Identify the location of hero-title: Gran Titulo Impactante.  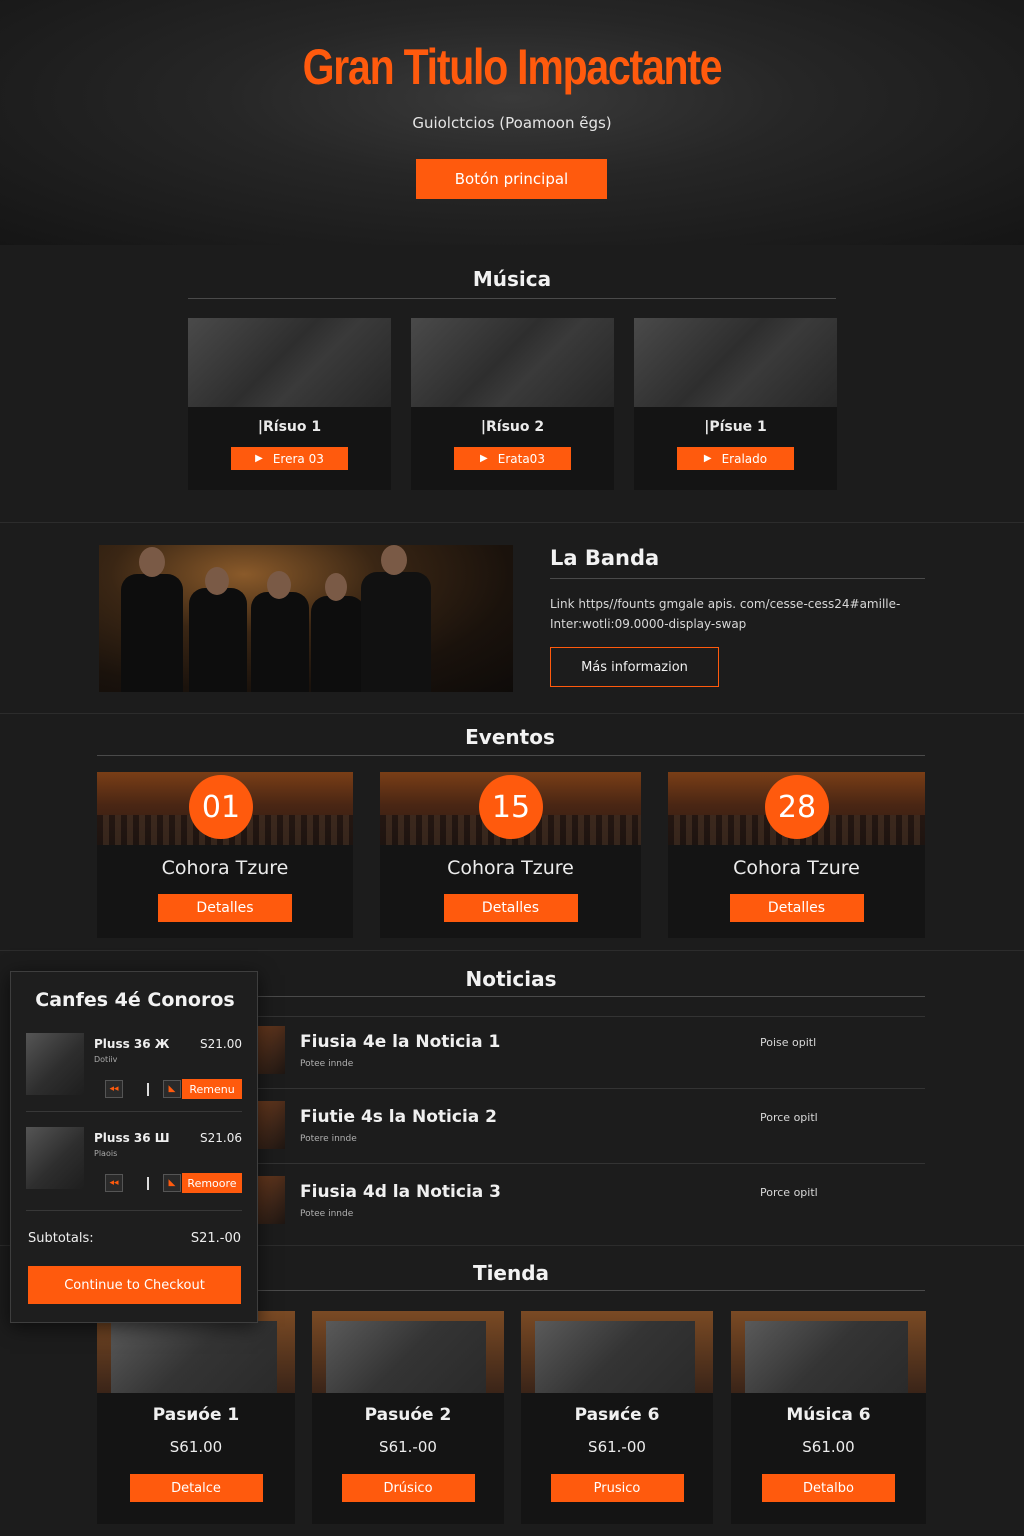
(512, 67).